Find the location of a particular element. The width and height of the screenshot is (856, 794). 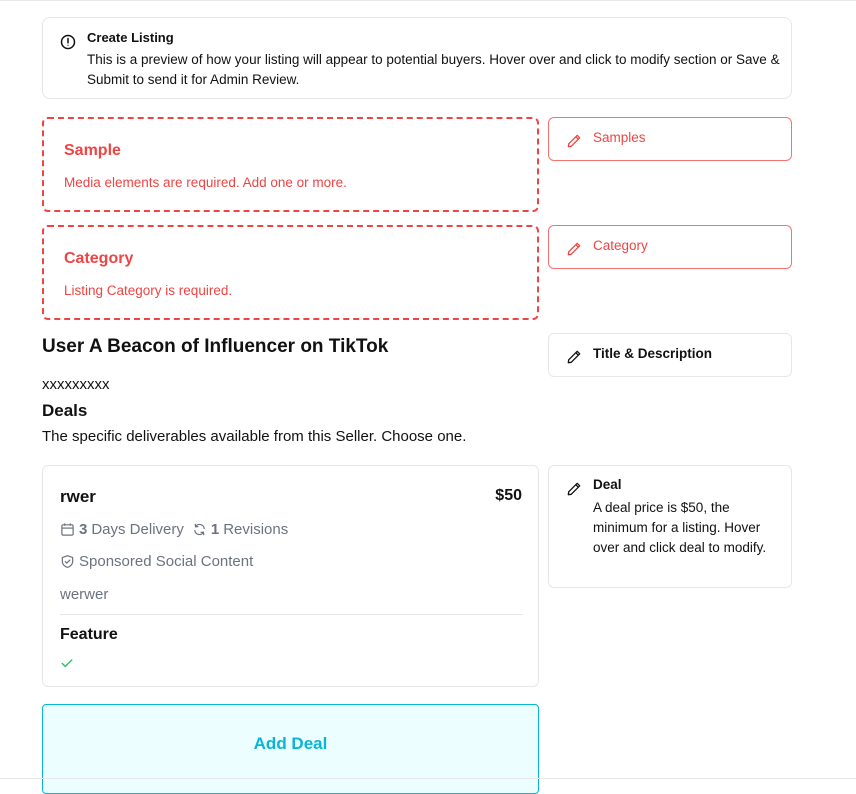

deal-meta-row: 3 Days Delivery 1 Revisions is located at coordinates (174, 529).